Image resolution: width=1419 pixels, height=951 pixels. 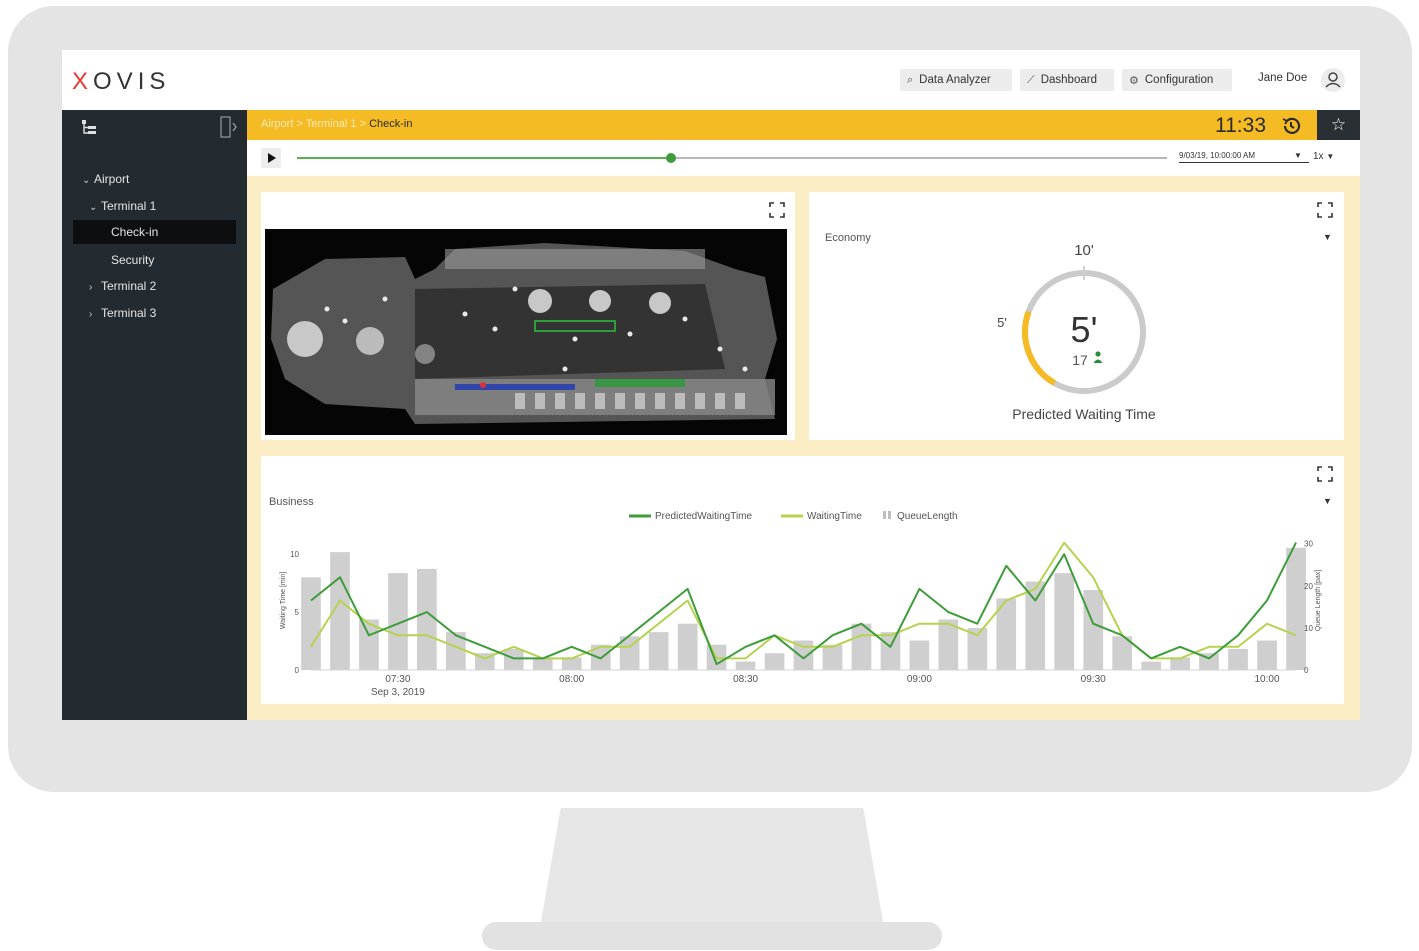 I want to click on gauge-mid-label: 5', so click(x=1002, y=322).